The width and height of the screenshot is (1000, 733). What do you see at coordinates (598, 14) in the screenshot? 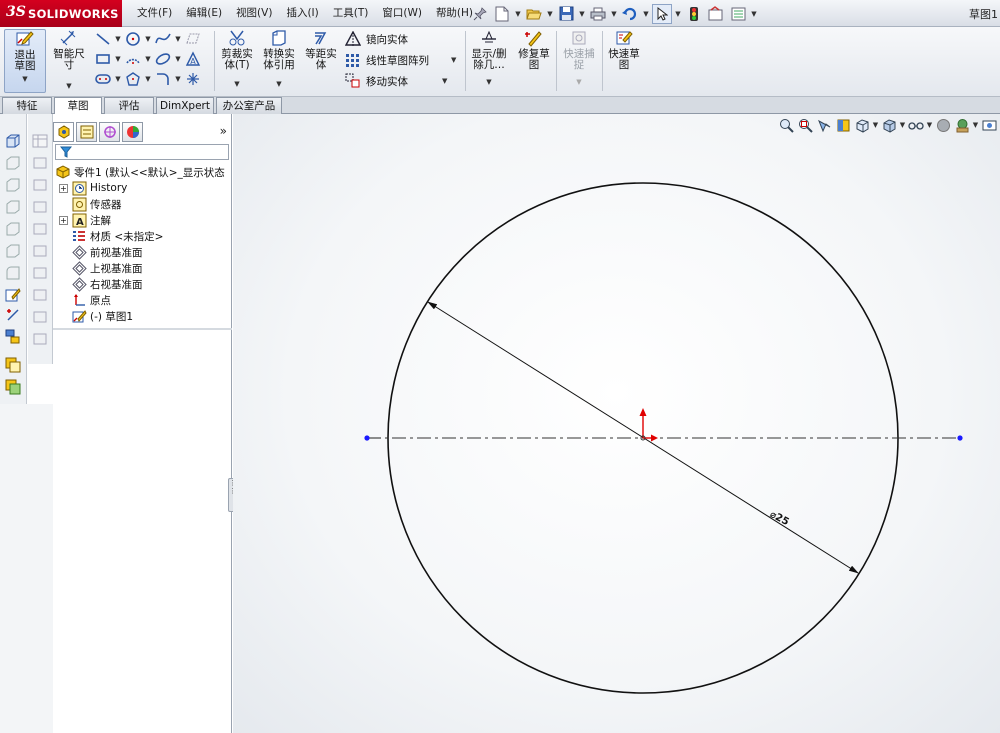
I see `print-icon` at bounding box center [598, 14].